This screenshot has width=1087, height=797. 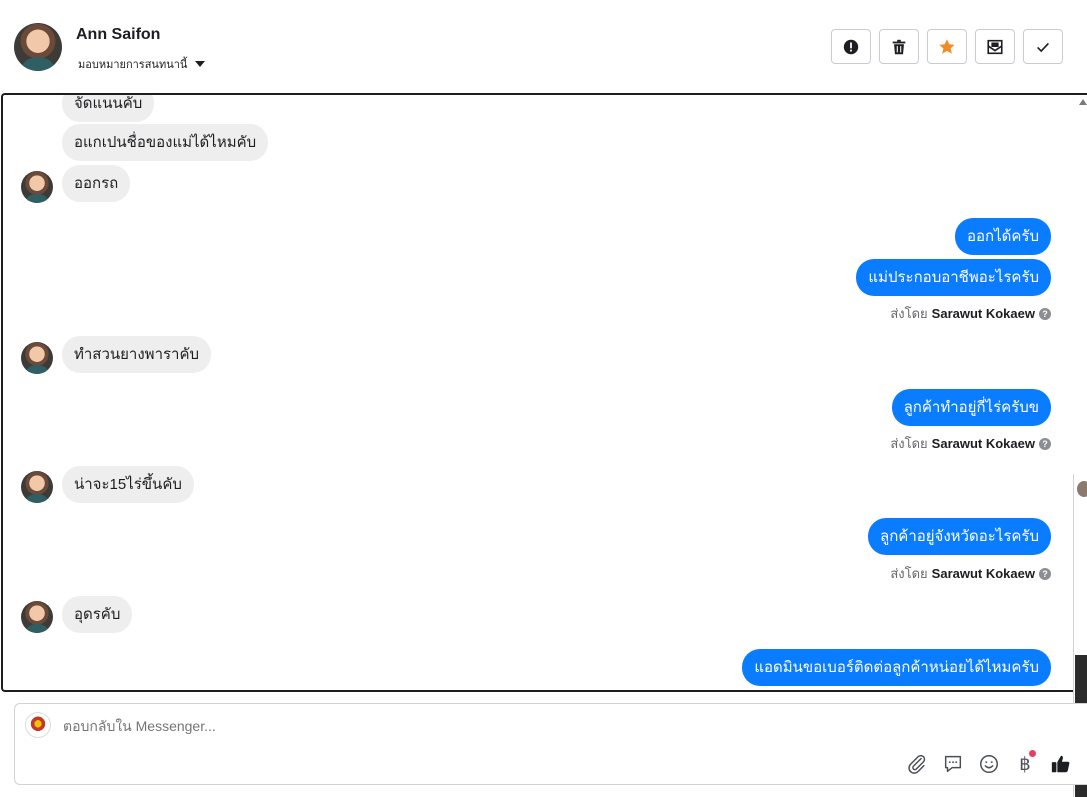 I want to click on header-actions, so click(x=947, y=46).